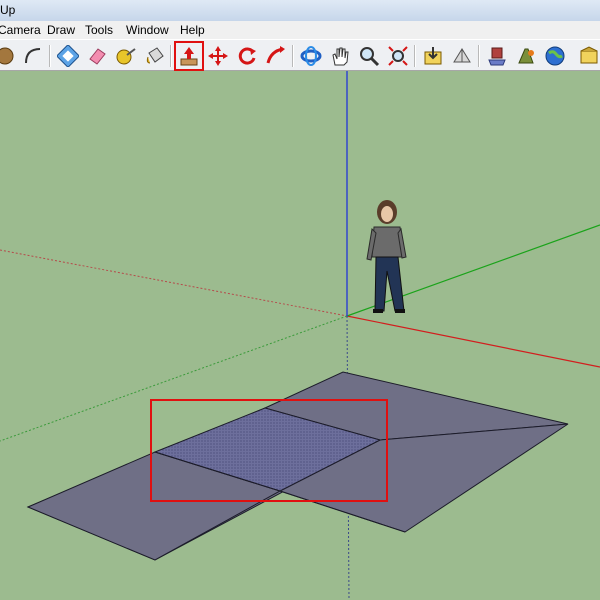  What do you see at coordinates (126, 56) in the screenshot?
I see `tape-measure-icon` at bounding box center [126, 56].